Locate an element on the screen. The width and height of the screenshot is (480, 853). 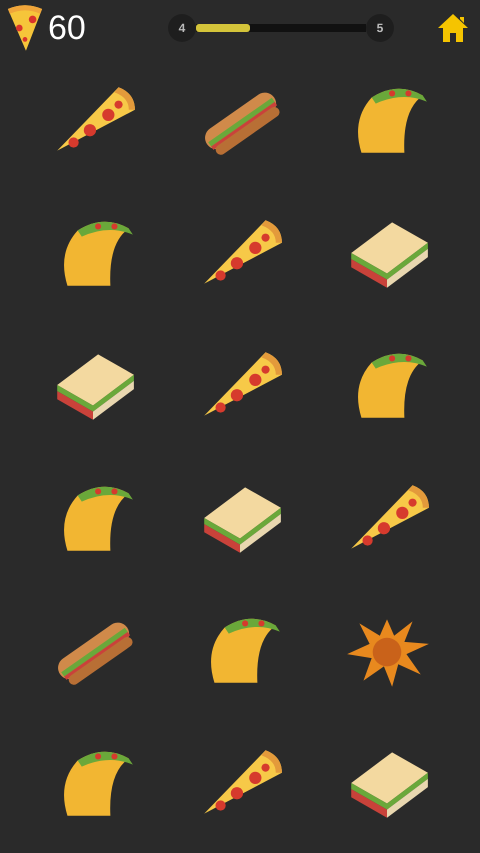
score-count: 60 is located at coordinates (67, 28).